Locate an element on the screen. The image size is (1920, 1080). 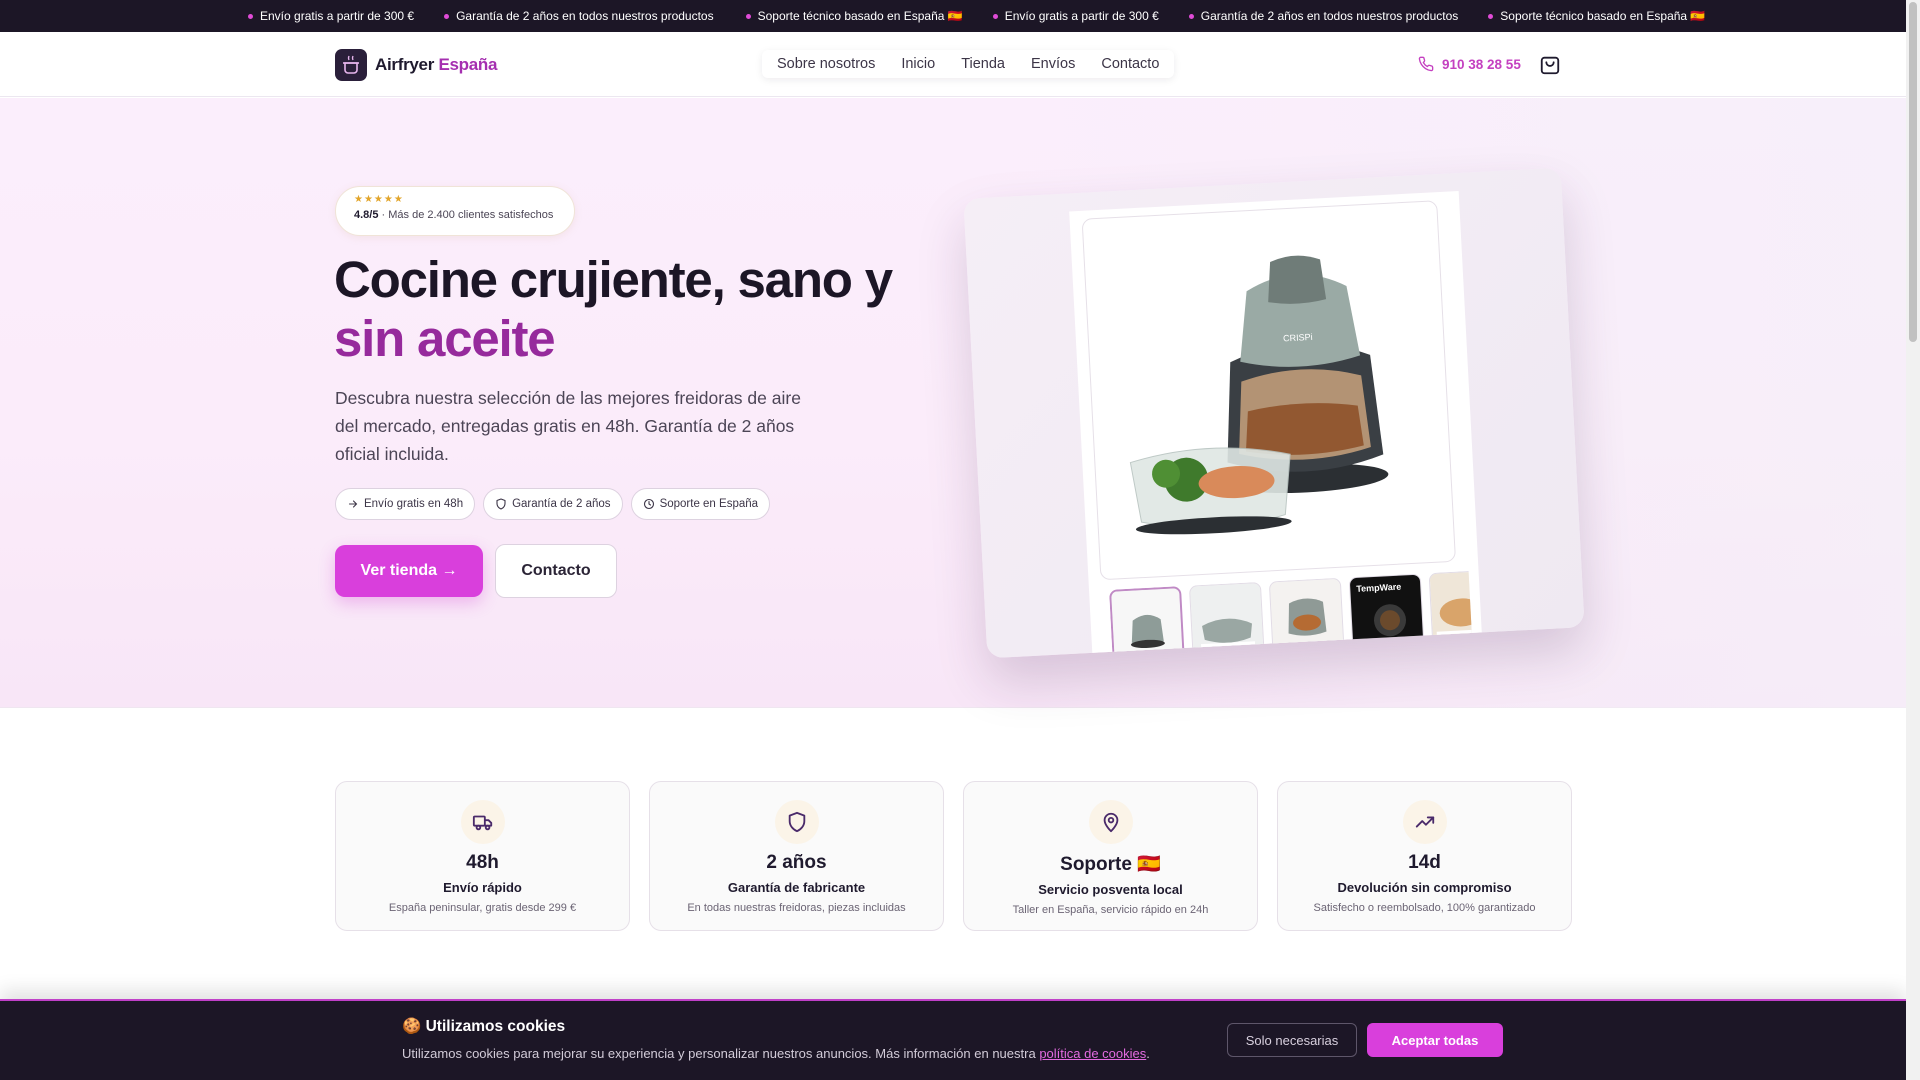
feature-value: Soporte 🇪🇸 is located at coordinates (1110, 864).